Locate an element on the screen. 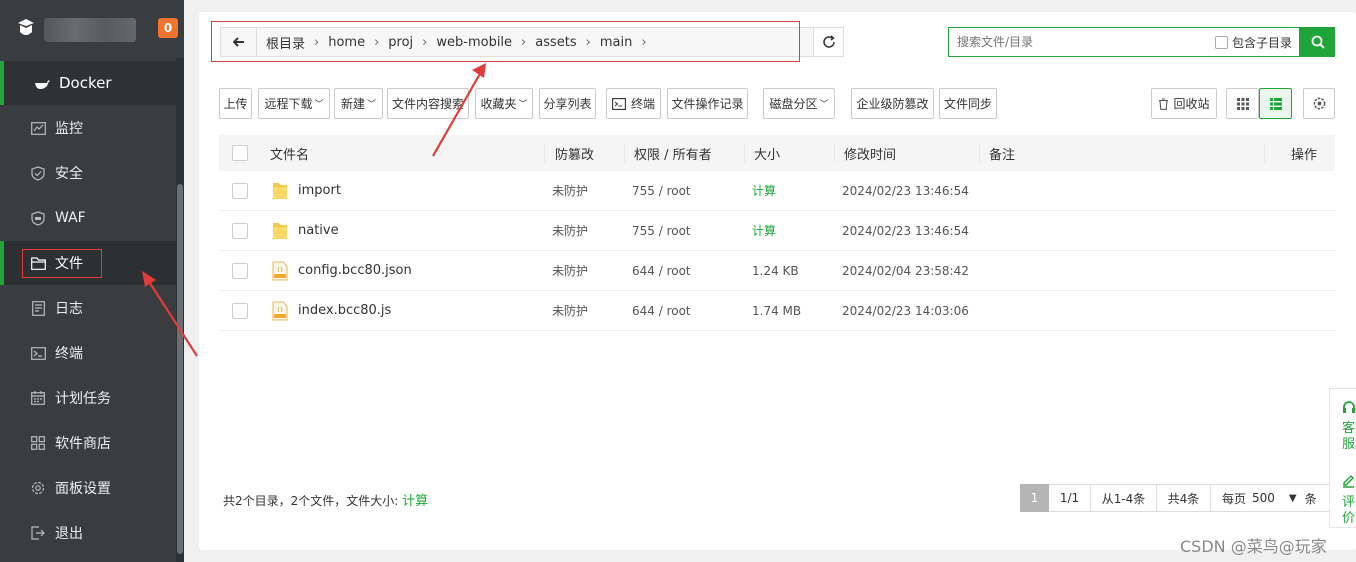  docker-icon is located at coordinates (42, 83).